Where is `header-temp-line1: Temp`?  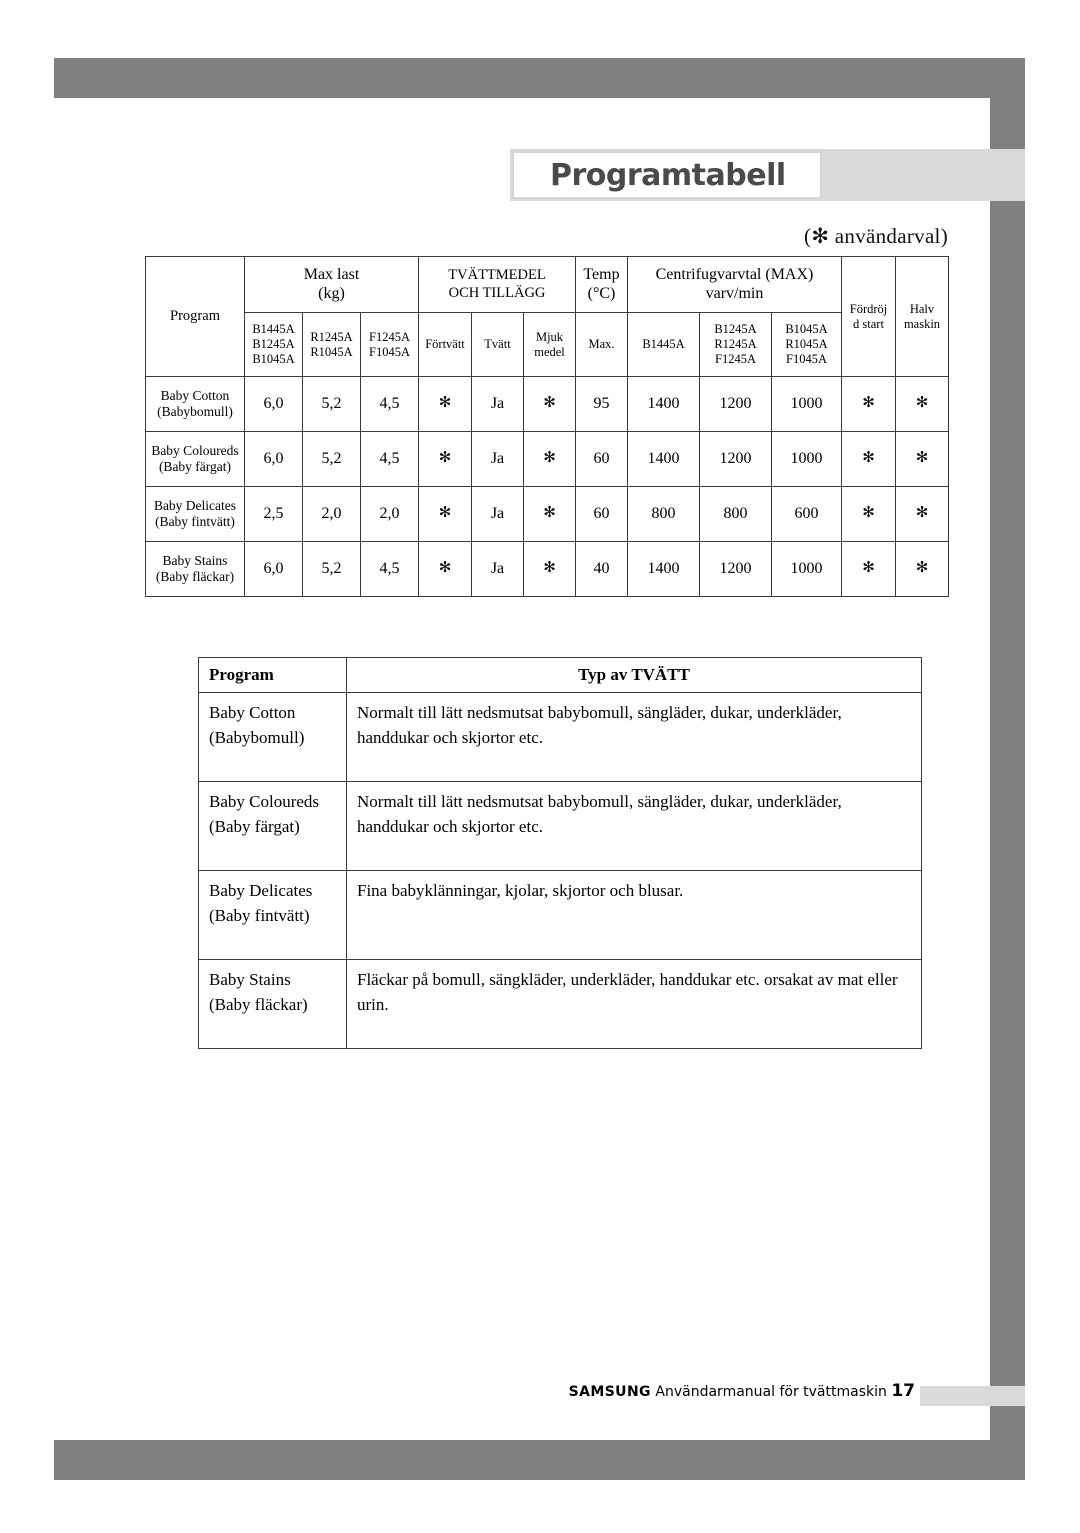 header-temp-line1: Temp is located at coordinates (601, 274).